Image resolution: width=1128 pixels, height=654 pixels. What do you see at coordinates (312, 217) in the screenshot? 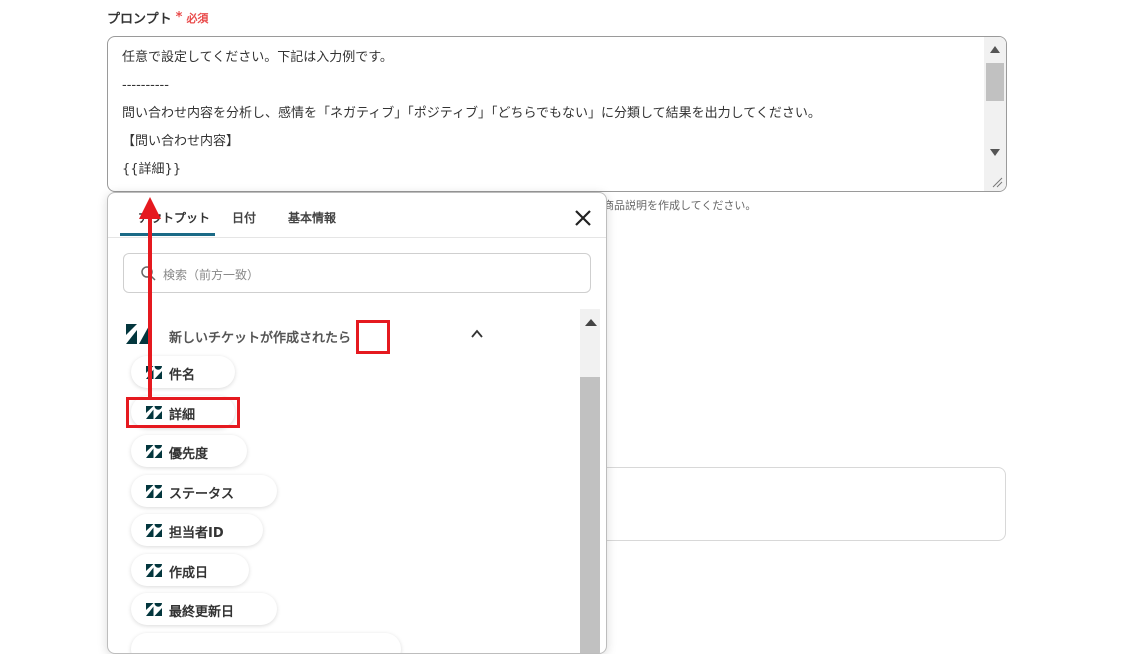
I see `tab-basic-info: 基本情報` at bounding box center [312, 217].